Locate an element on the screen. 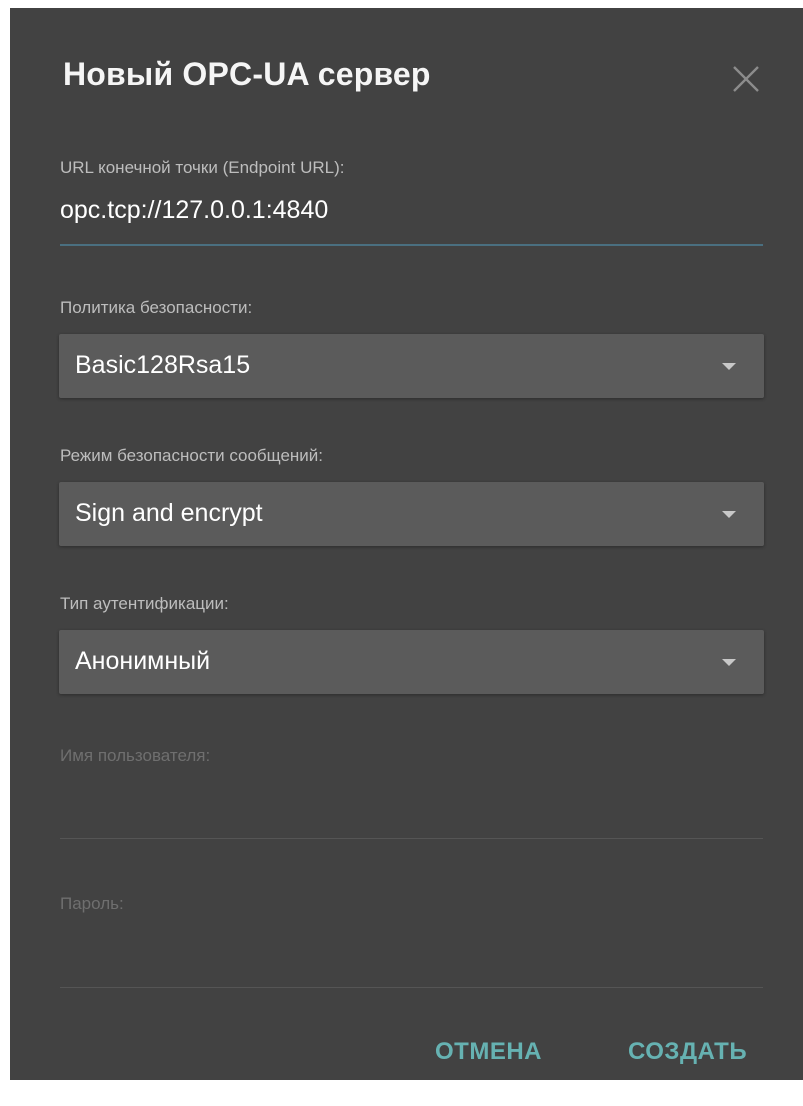  security-policy-label: Политика безопасности: is located at coordinates (156, 307).